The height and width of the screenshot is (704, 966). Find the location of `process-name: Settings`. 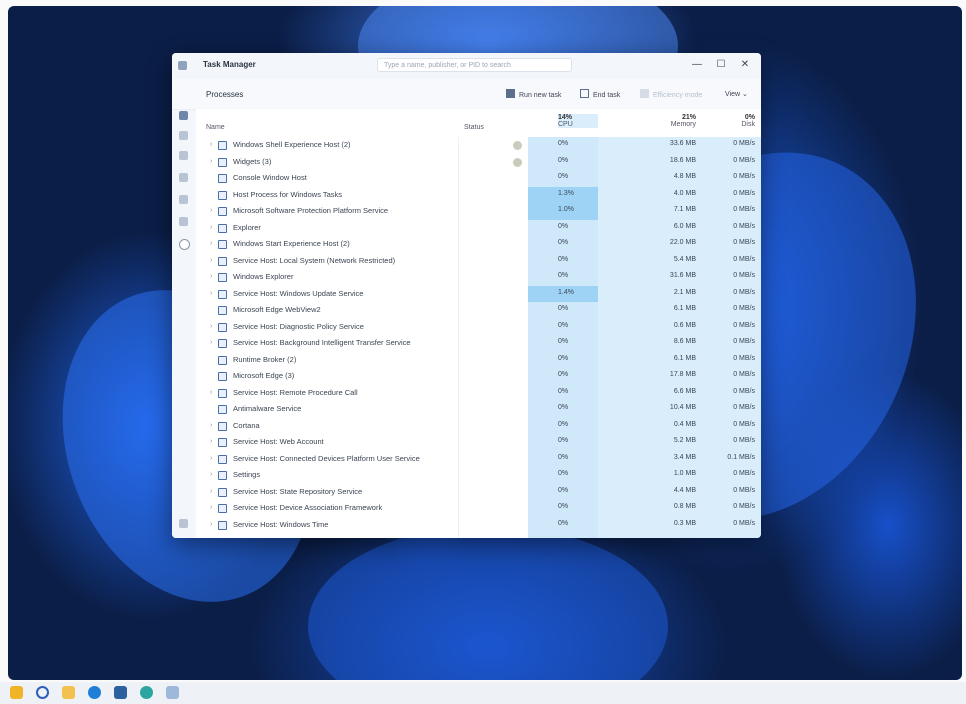

process-name: Settings is located at coordinates (247, 474).